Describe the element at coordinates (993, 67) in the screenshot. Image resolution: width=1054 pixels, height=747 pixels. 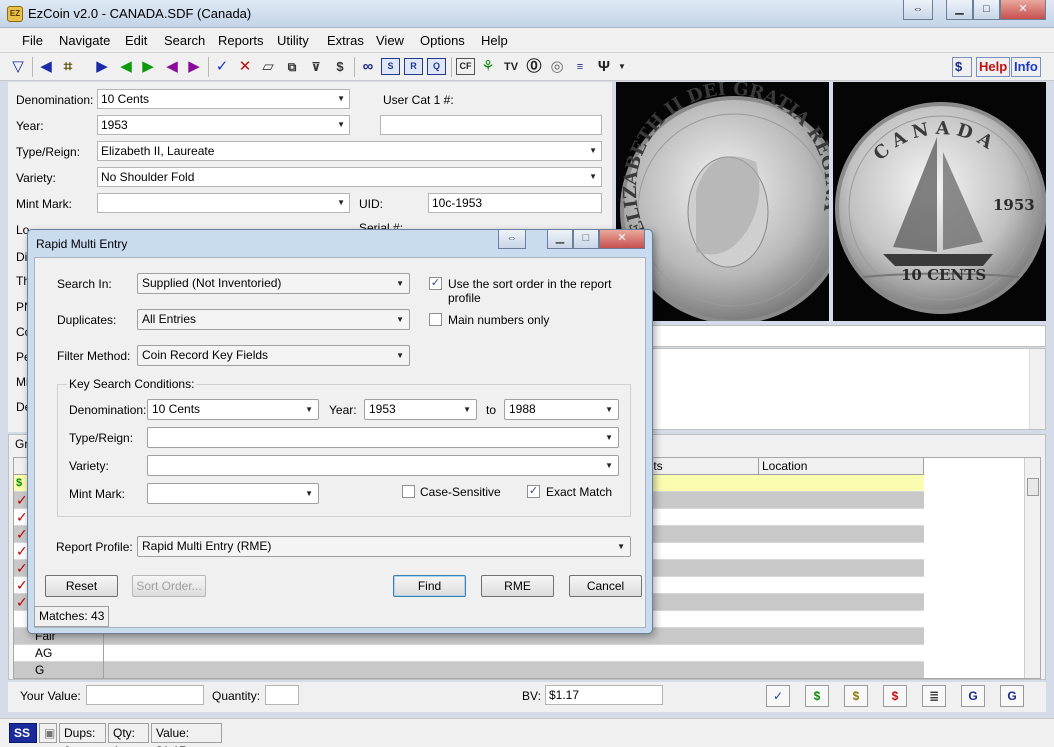
I see `help-button: Help` at that location.